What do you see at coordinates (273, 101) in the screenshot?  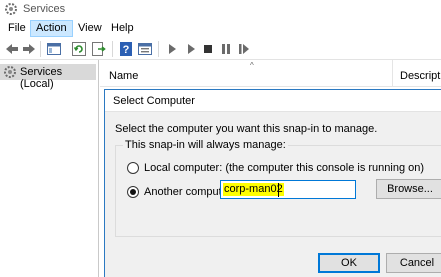 I see `dialog-titlebar: Select Computer` at bounding box center [273, 101].